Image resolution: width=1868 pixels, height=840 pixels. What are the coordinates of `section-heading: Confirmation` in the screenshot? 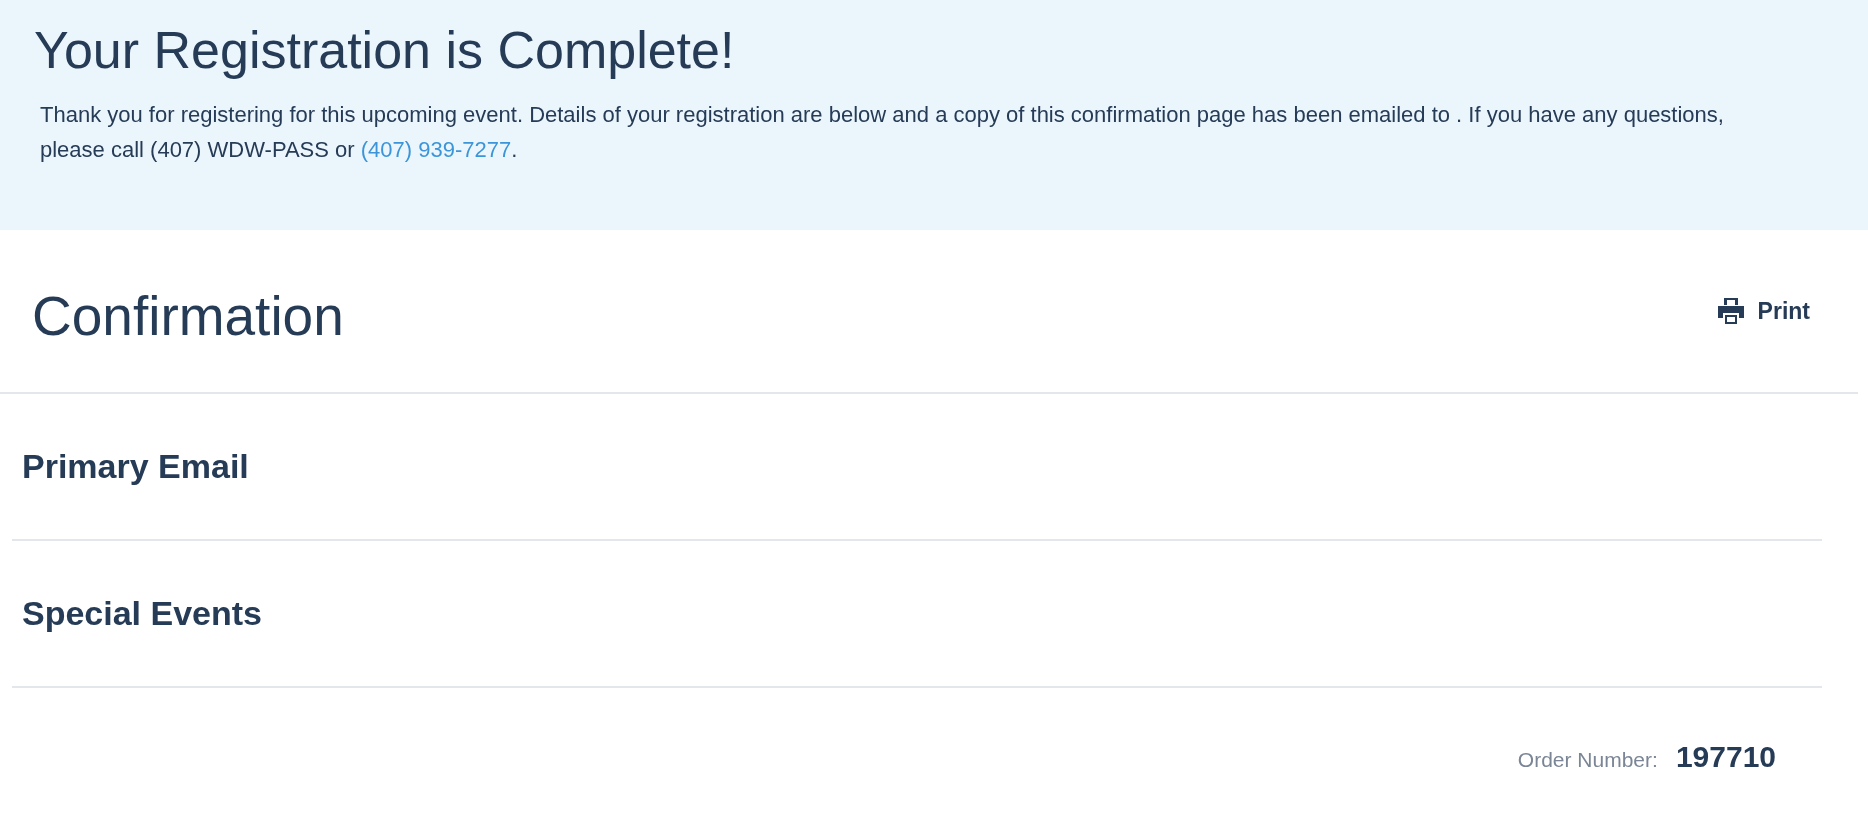 It's located at (188, 316).